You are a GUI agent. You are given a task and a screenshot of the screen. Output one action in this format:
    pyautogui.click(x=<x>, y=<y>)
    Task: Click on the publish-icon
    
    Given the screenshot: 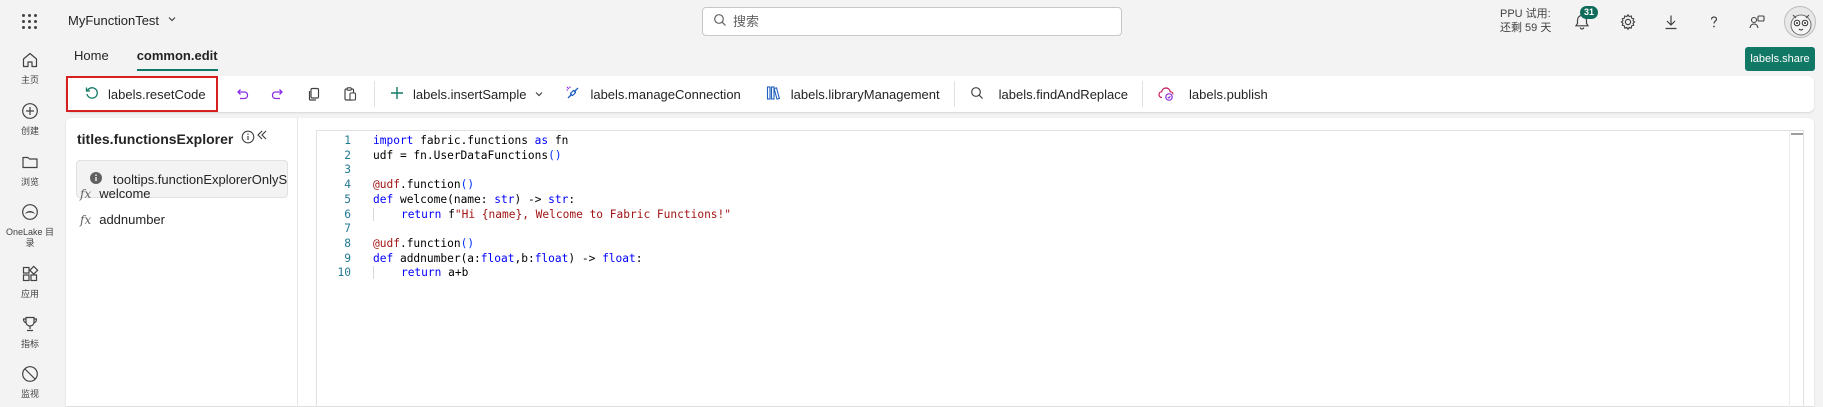 What is the action you would take?
    pyautogui.click(x=1166, y=94)
    